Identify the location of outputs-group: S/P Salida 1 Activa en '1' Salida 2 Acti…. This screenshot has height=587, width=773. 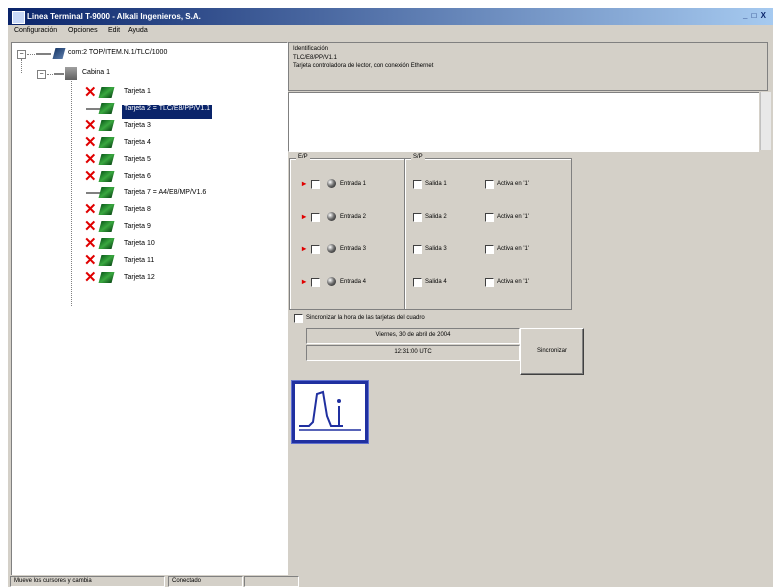
(488, 232).